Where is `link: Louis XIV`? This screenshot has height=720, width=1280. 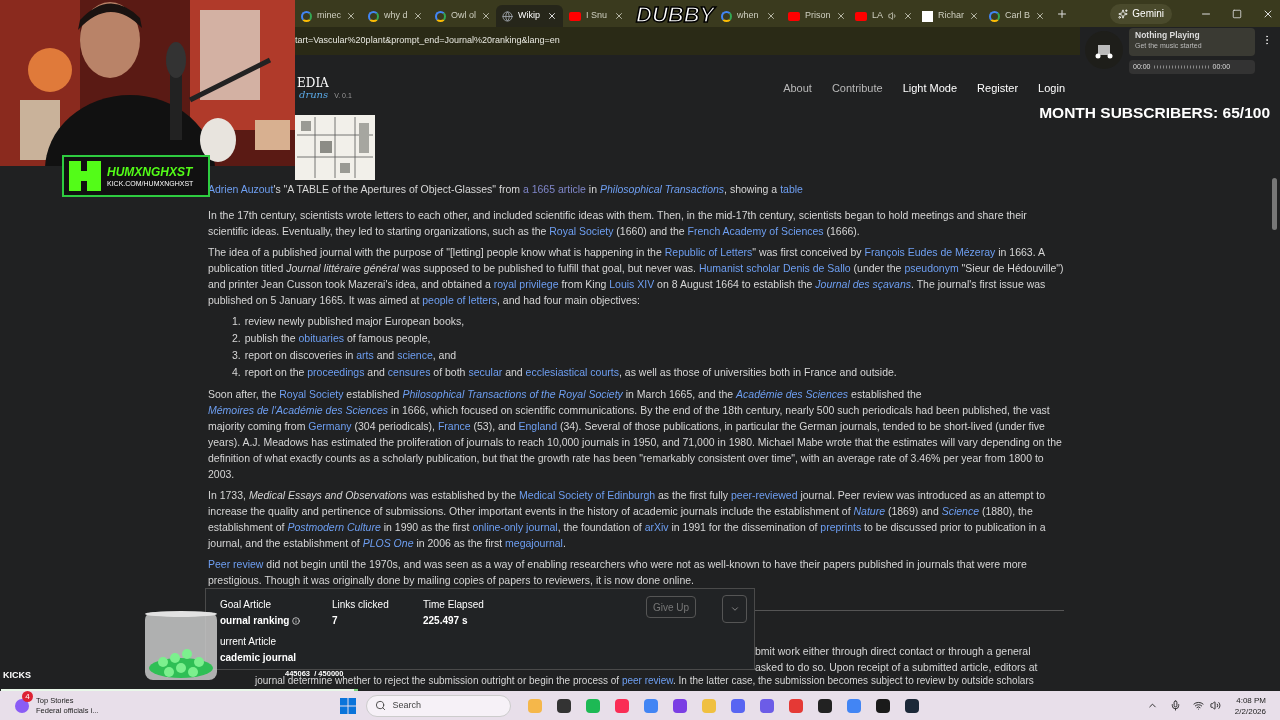
link: Louis XIV is located at coordinates (632, 284).